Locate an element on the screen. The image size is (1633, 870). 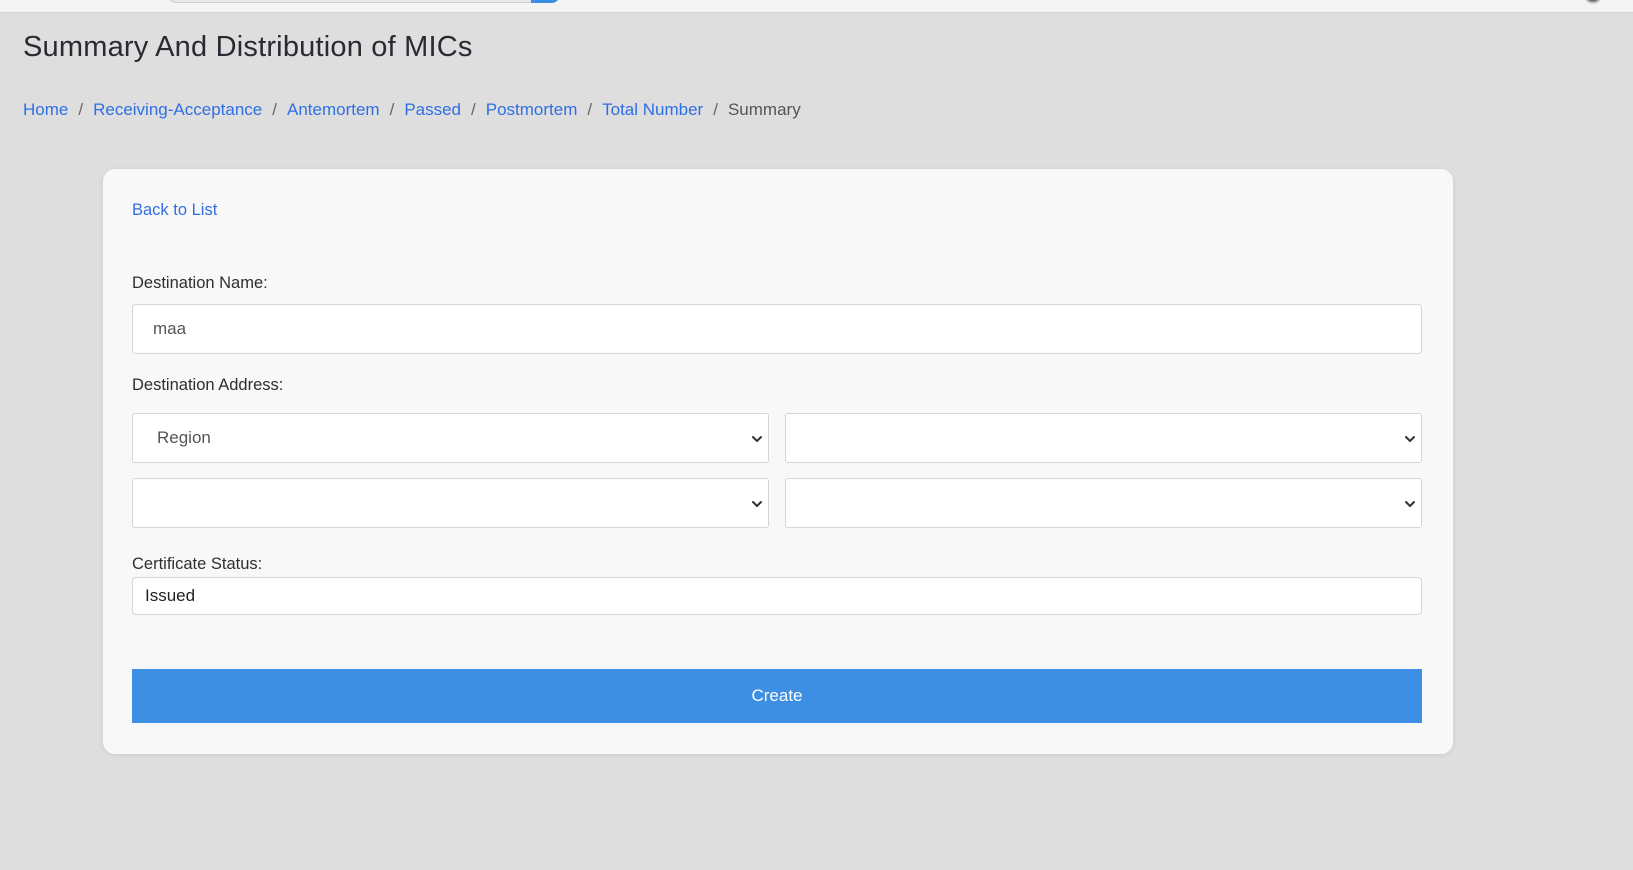
breadcrumb-antemortem: Antemortem is located at coordinates (333, 110).